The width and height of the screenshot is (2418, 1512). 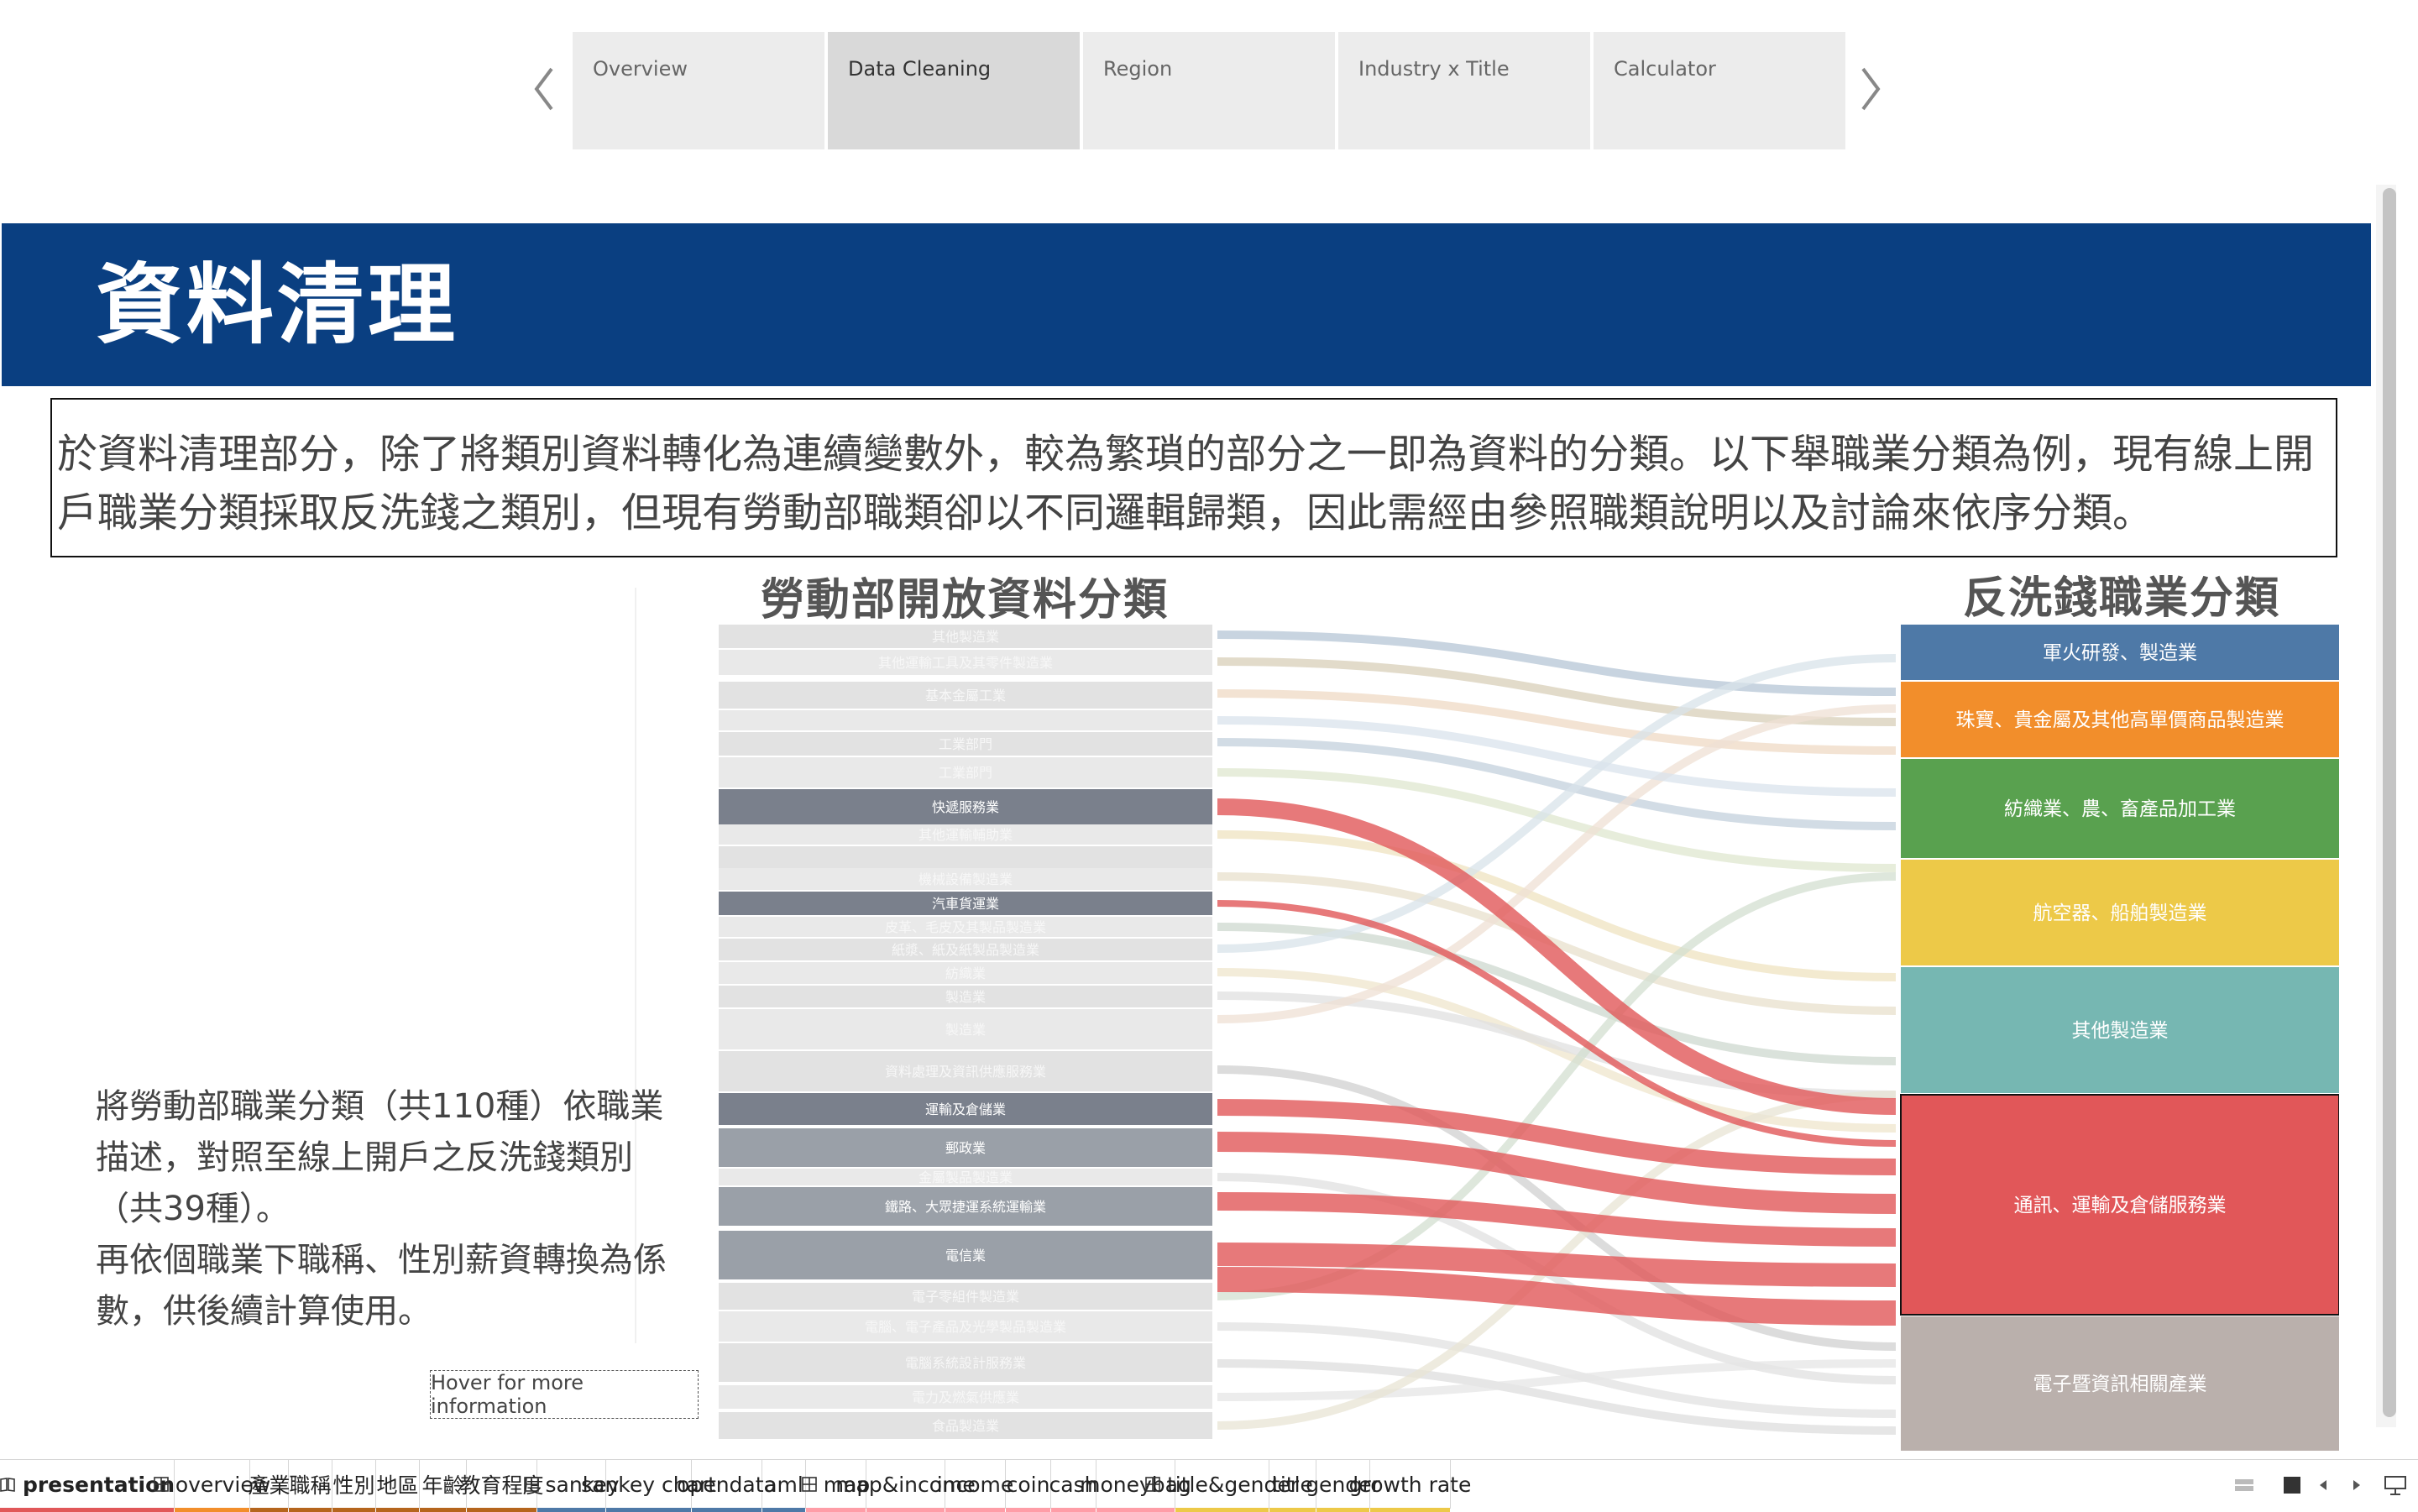 What do you see at coordinates (8, 1484) in the screenshot?
I see `story-icon` at bounding box center [8, 1484].